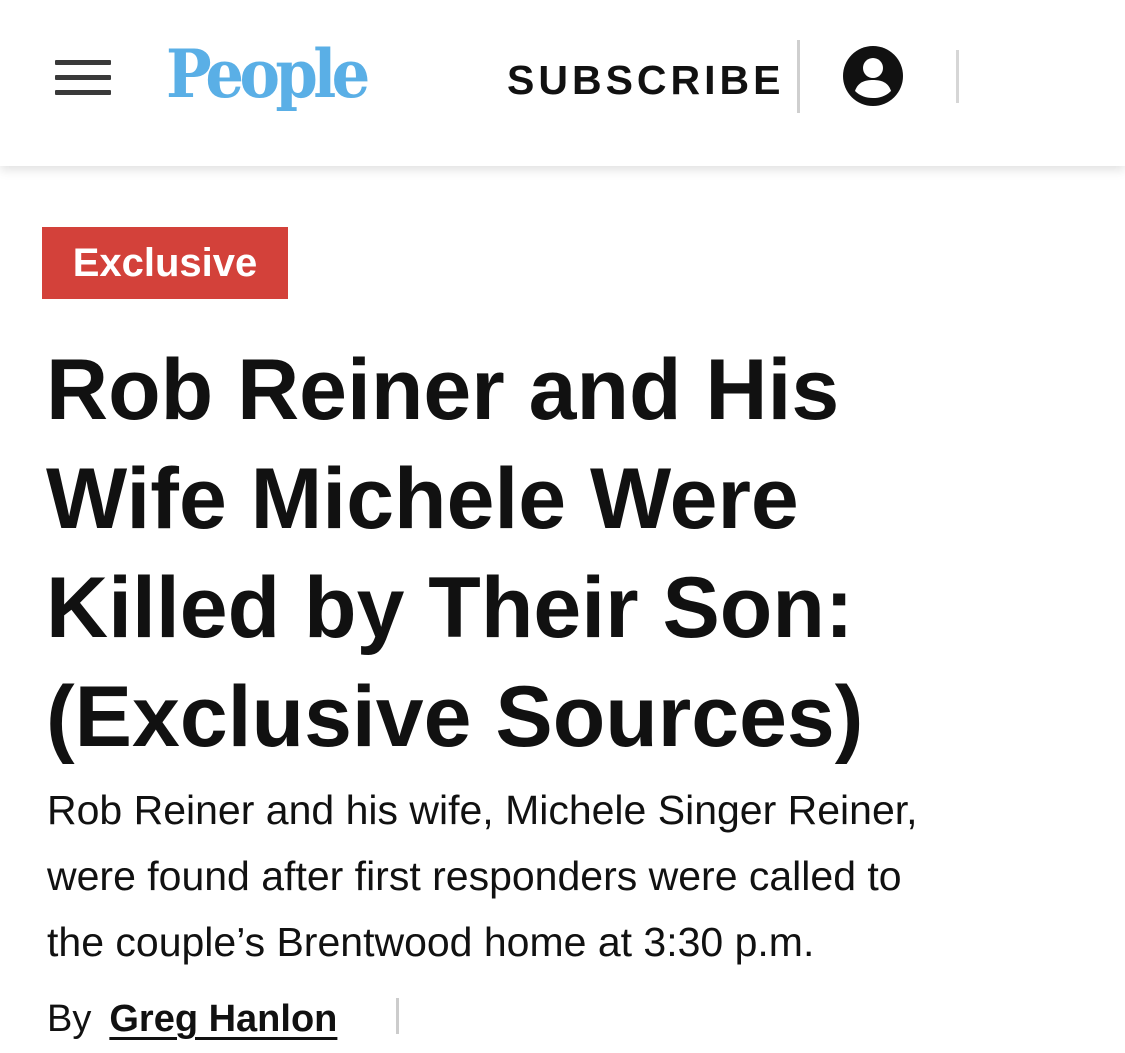 The image size is (1125, 1053). What do you see at coordinates (165, 263) in the screenshot?
I see `exclusive-badge: Exclusive` at bounding box center [165, 263].